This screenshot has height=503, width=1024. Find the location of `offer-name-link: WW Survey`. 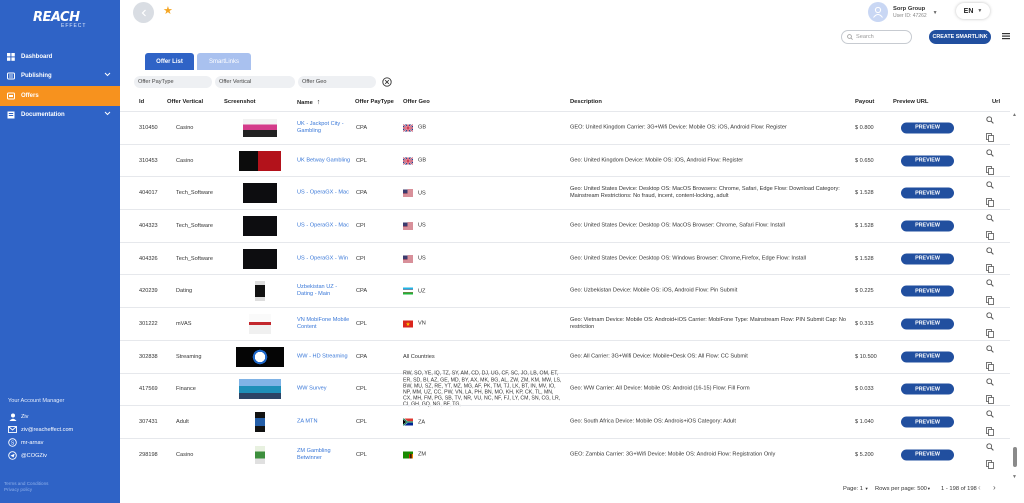

offer-name-link: WW Survey is located at coordinates (324, 389).